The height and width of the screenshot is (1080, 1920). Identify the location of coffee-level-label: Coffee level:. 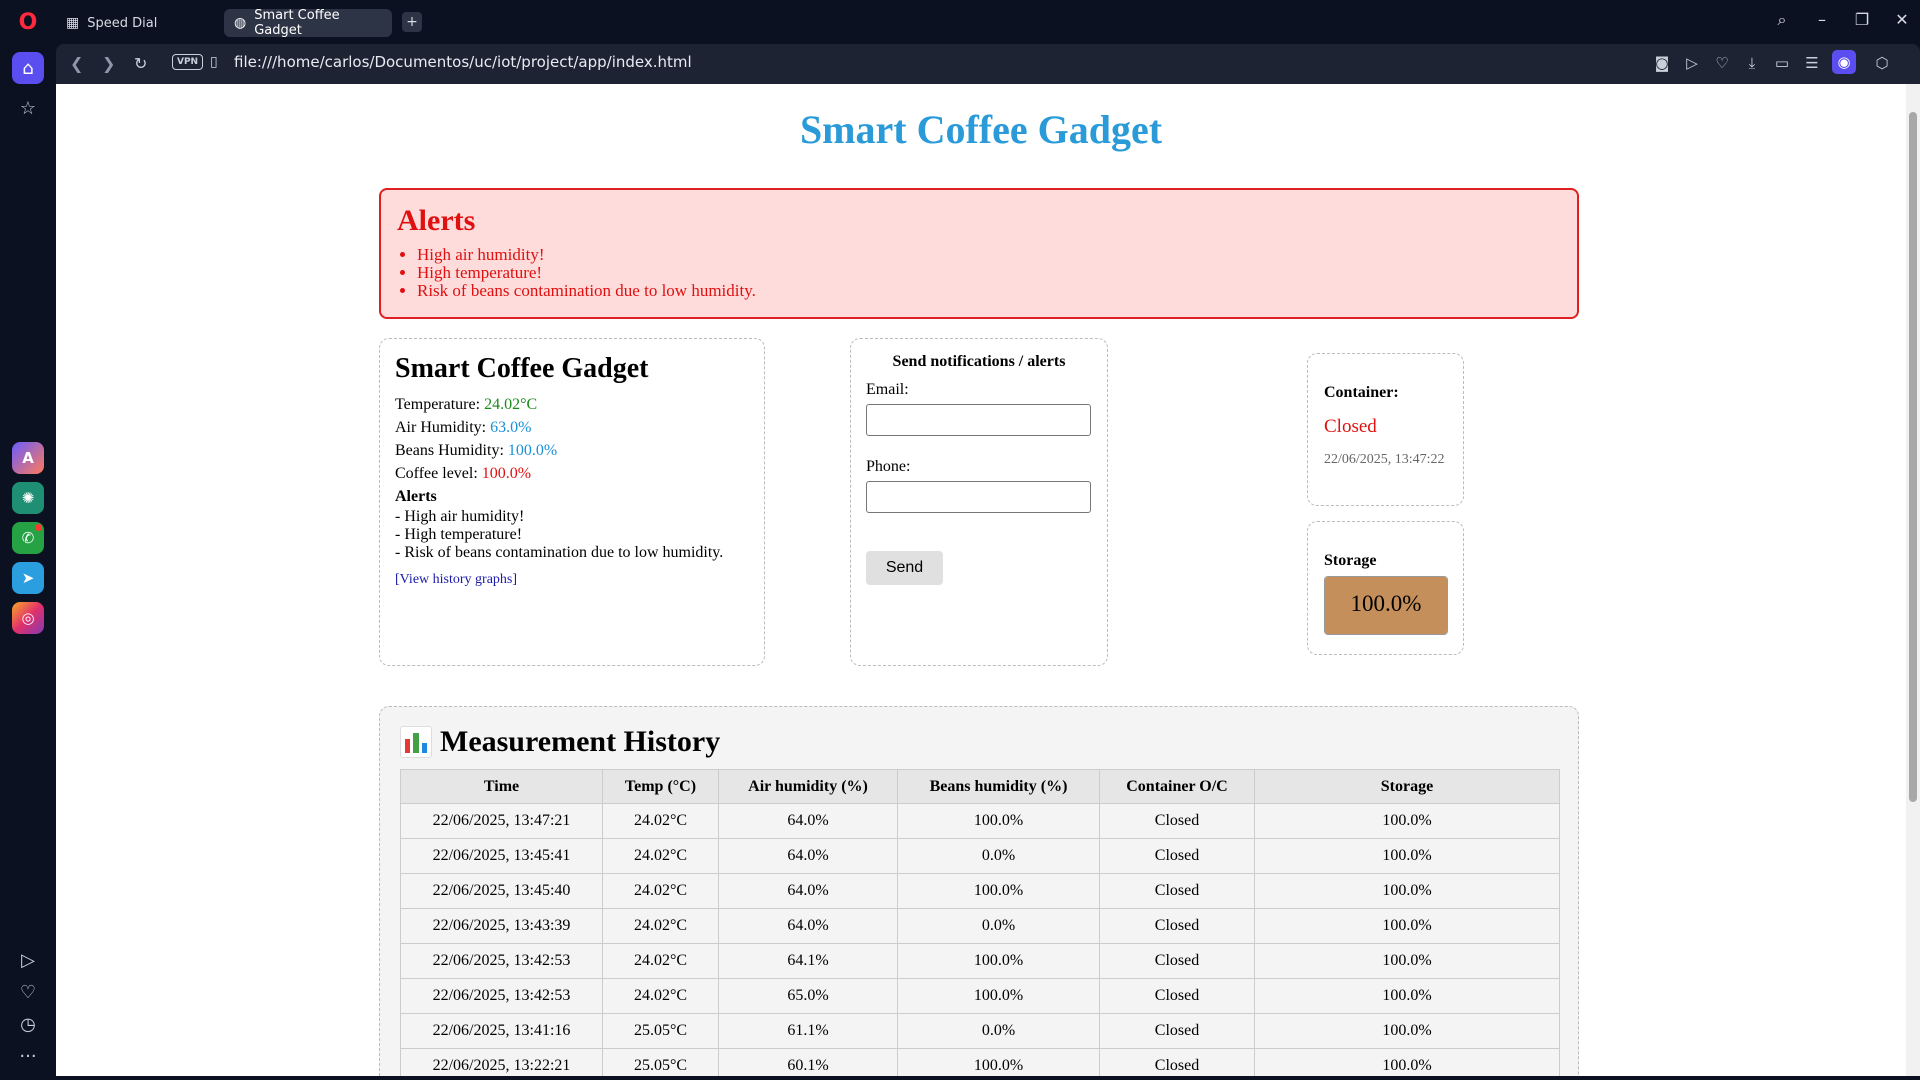
(436, 473).